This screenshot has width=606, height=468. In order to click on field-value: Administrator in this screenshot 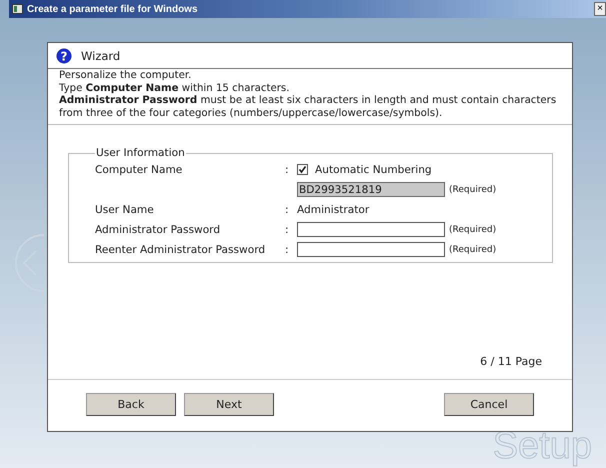, I will do `click(333, 210)`.